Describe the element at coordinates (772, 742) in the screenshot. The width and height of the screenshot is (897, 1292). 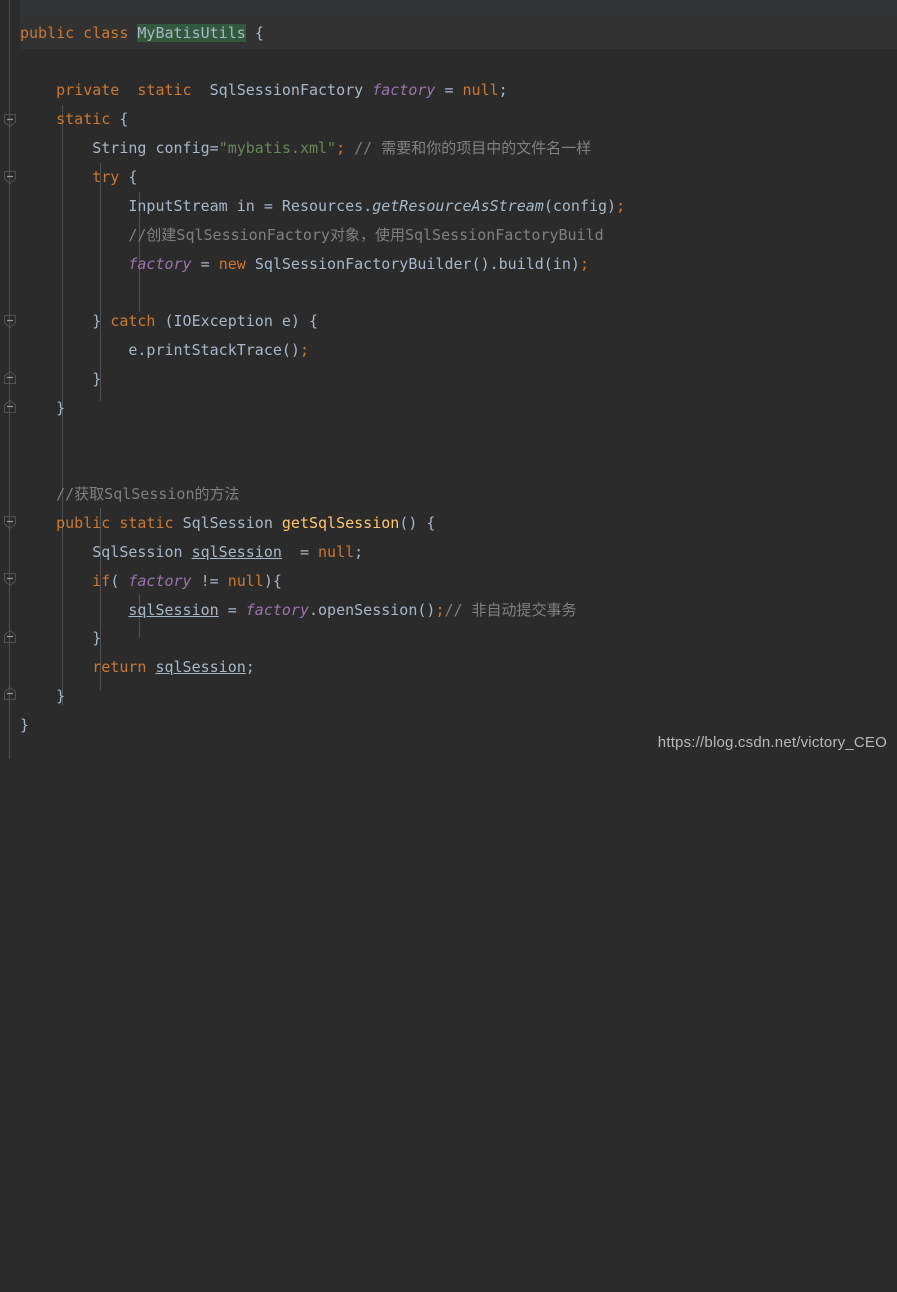
I see `csdn-watermark: https://blog.csdn.net/victory_CEO` at that location.